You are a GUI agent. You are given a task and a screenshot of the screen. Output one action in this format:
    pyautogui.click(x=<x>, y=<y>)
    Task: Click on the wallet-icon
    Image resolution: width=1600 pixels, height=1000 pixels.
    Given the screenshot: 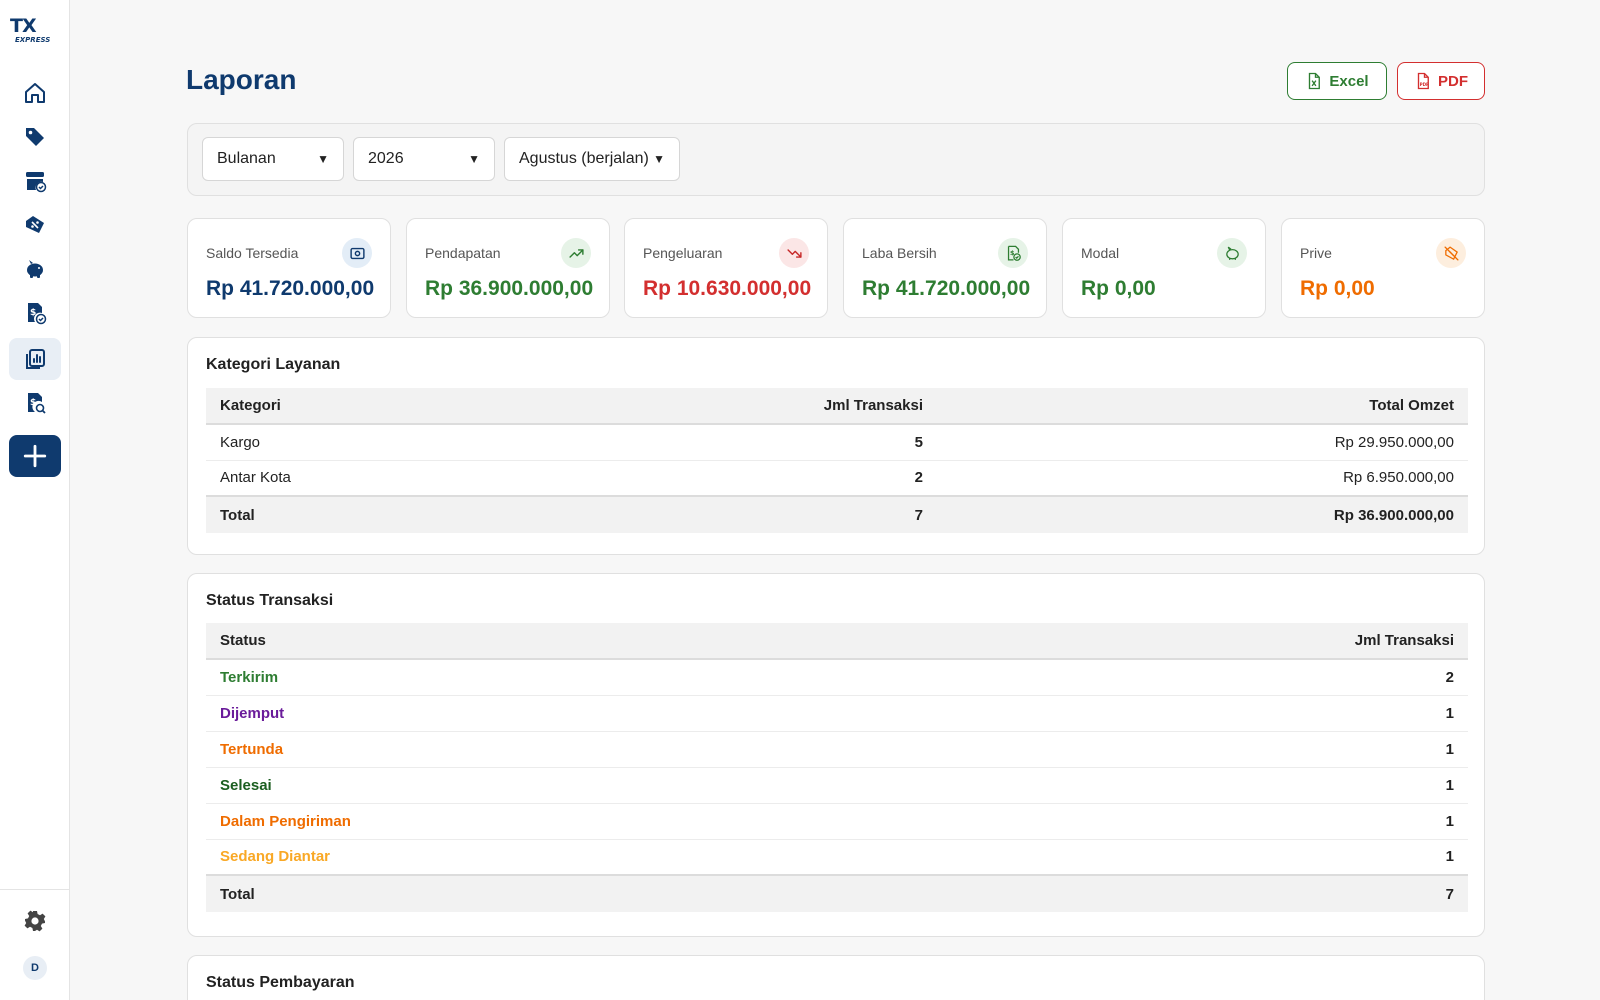 What is the action you would take?
    pyautogui.click(x=357, y=253)
    